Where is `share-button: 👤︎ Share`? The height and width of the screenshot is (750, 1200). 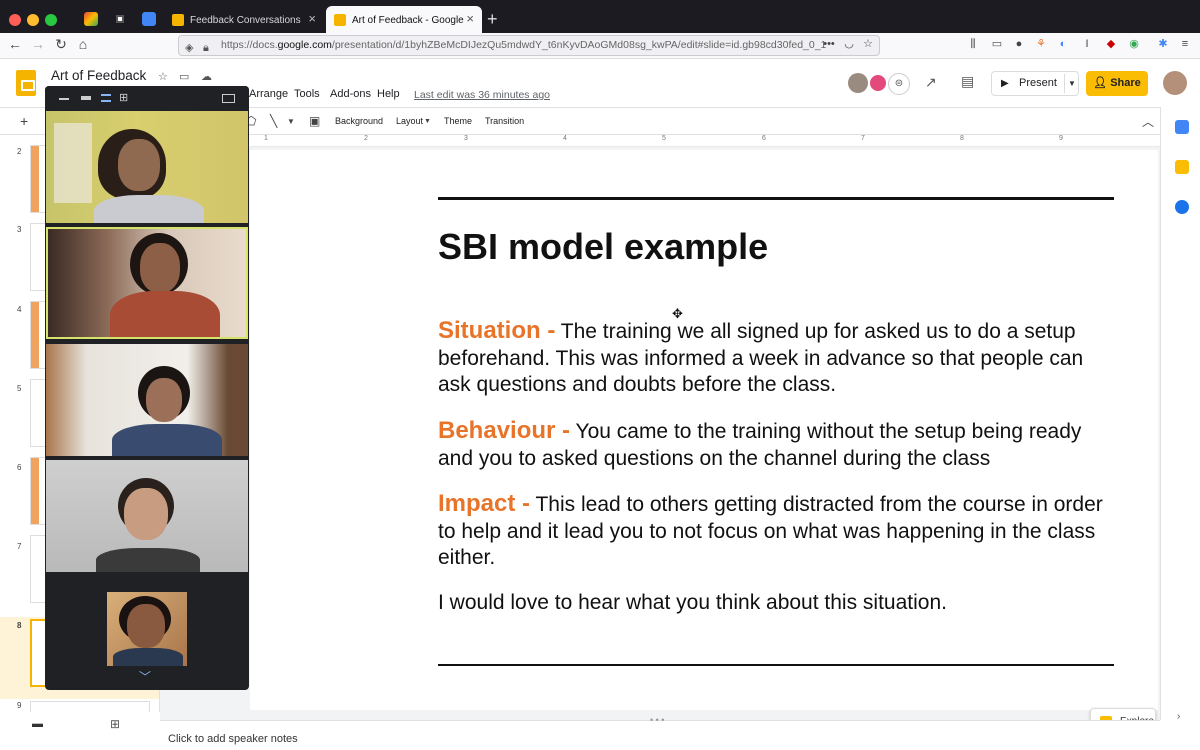
share-button: 👤︎ Share is located at coordinates (1117, 83).